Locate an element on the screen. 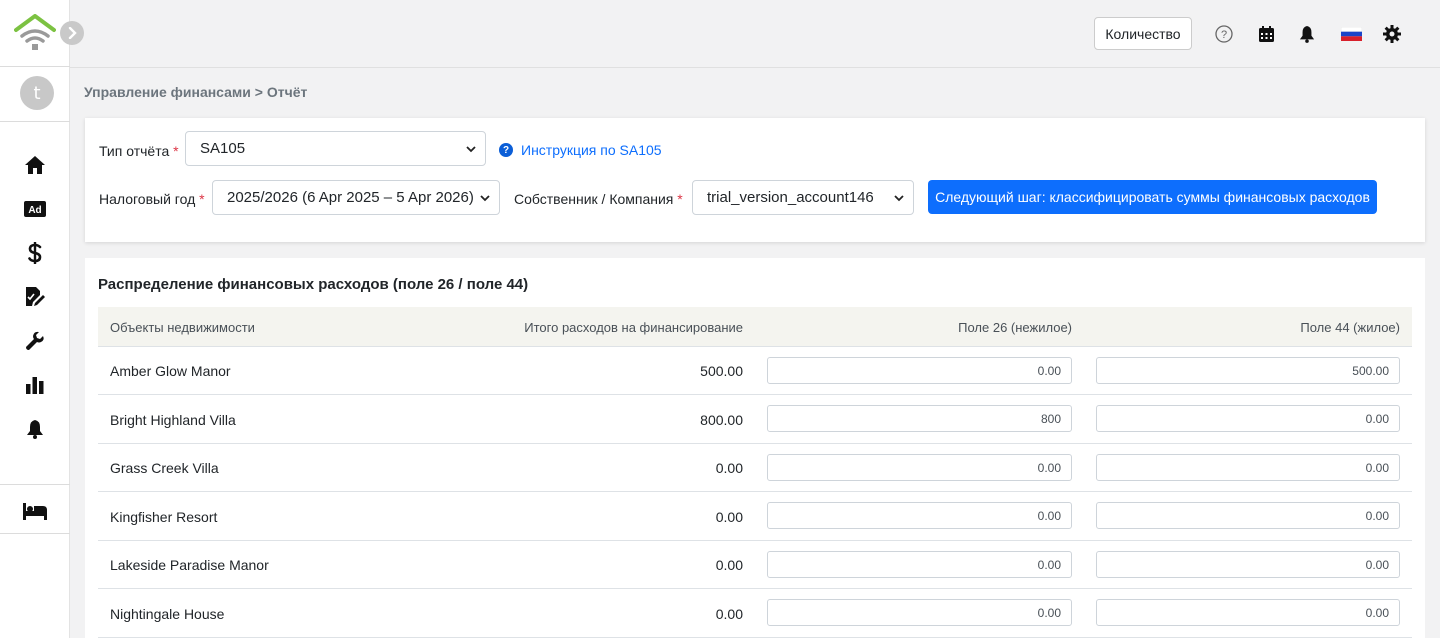  ad-icon: Ad is located at coordinates (35, 209).